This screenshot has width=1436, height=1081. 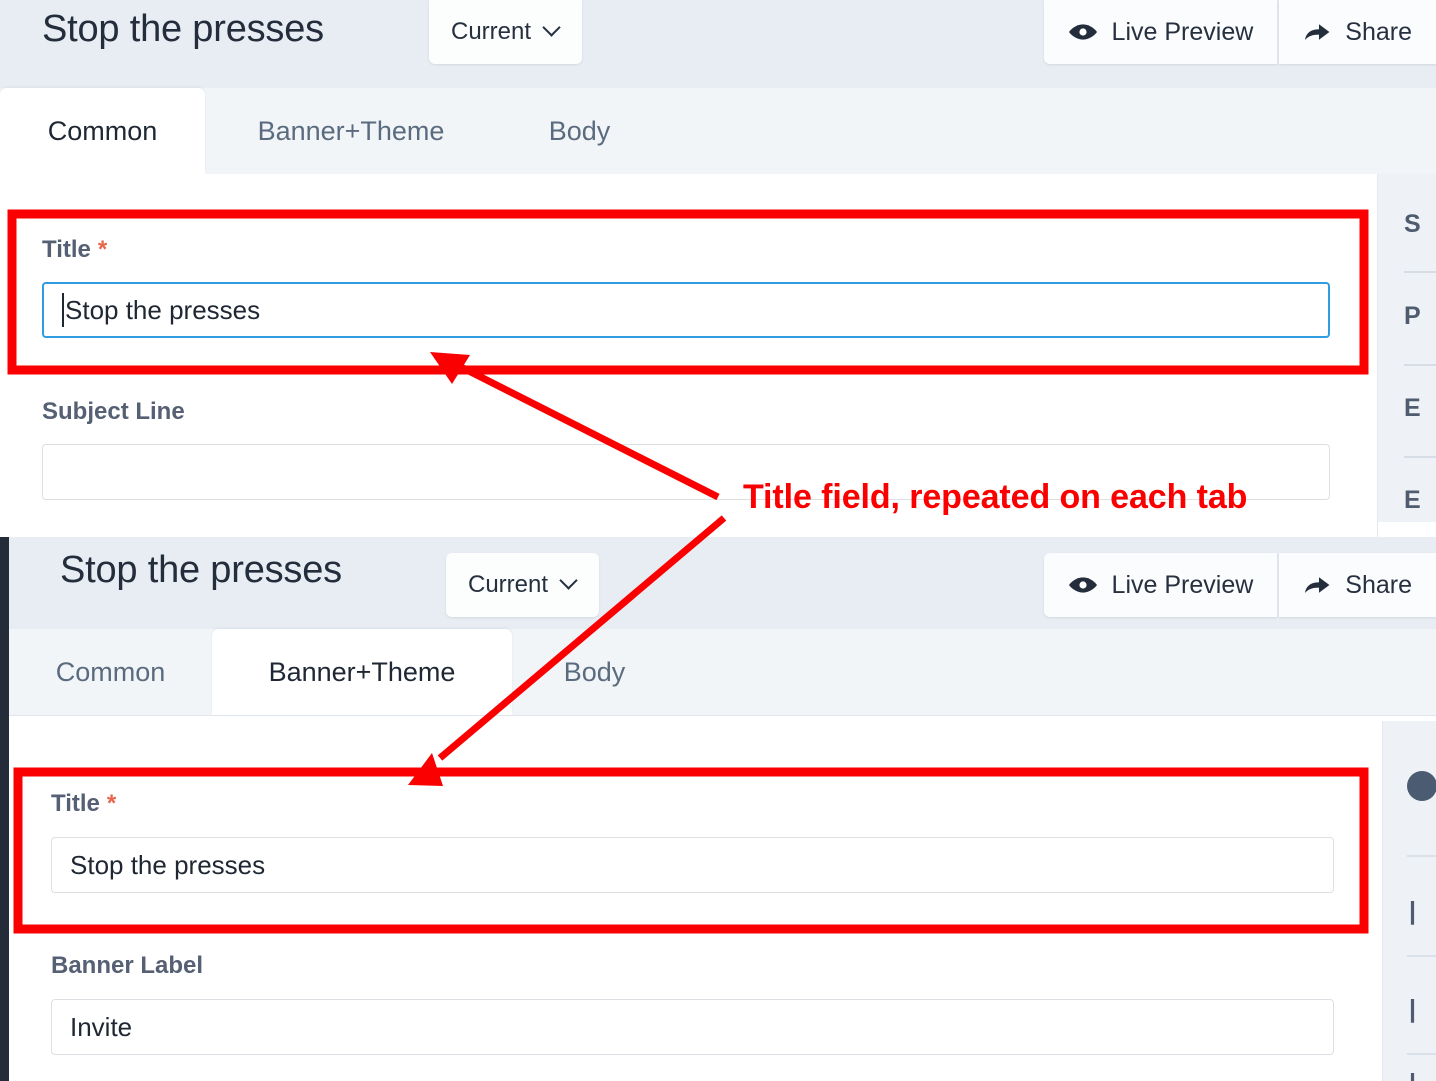 I want to click on title-field-label: Title *, so click(x=83, y=804).